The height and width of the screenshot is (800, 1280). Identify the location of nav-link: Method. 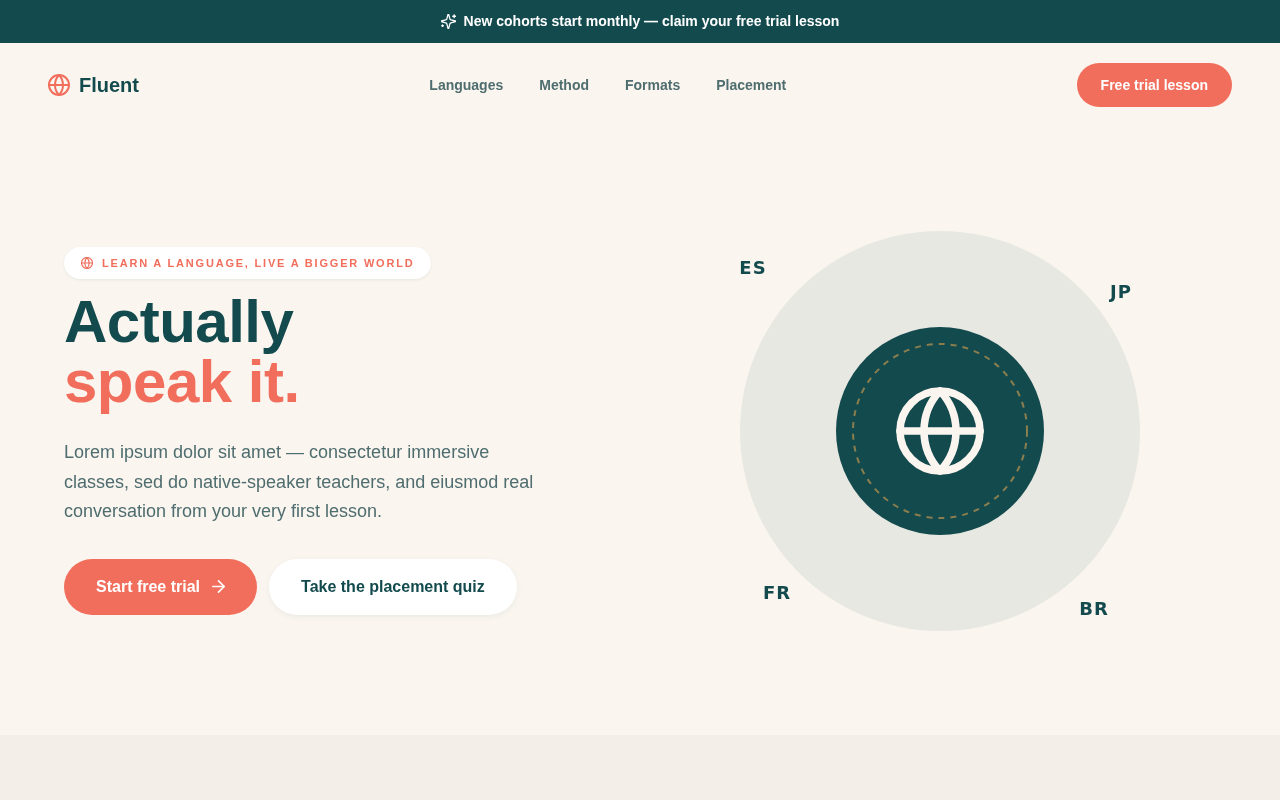
(564, 85).